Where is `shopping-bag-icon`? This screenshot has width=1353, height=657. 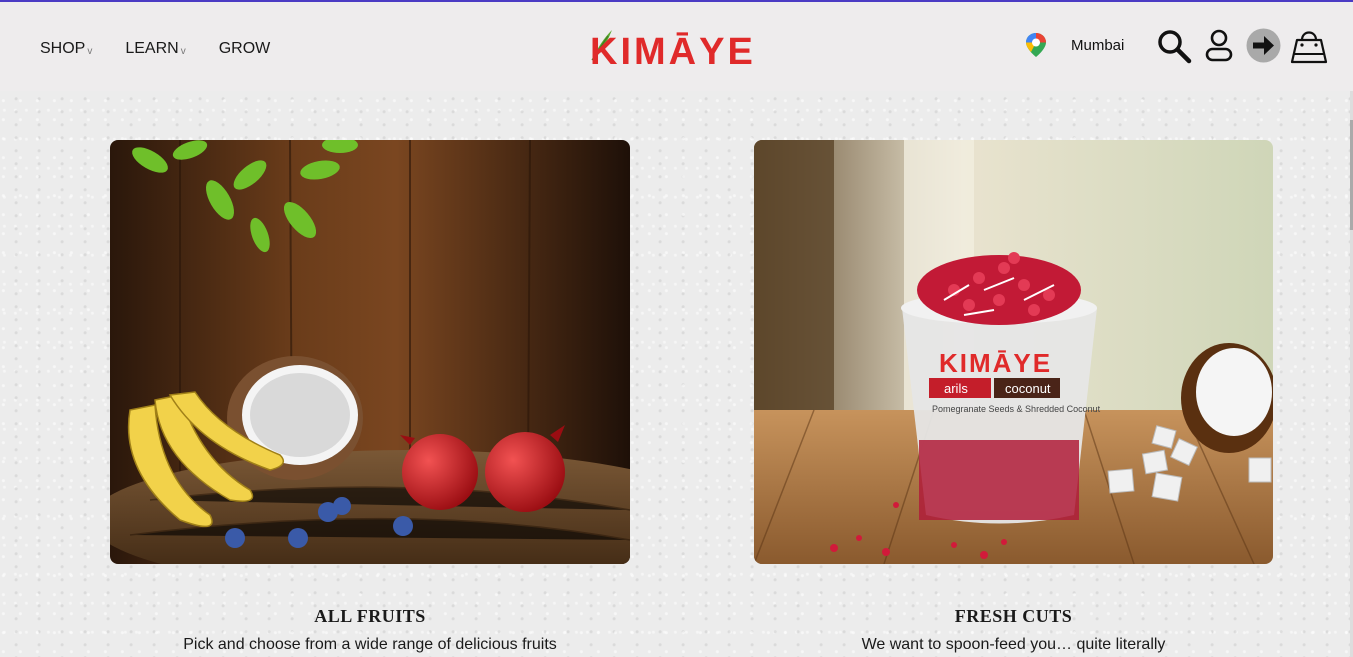
shopping-bag-icon is located at coordinates (1309, 47).